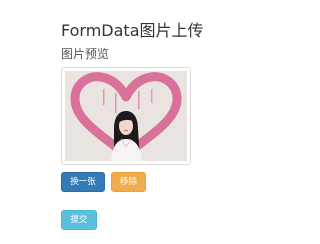 The width and height of the screenshot is (320, 244). Describe the element at coordinates (85, 54) in the screenshot. I see `preview-heading: 图片预览` at that location.